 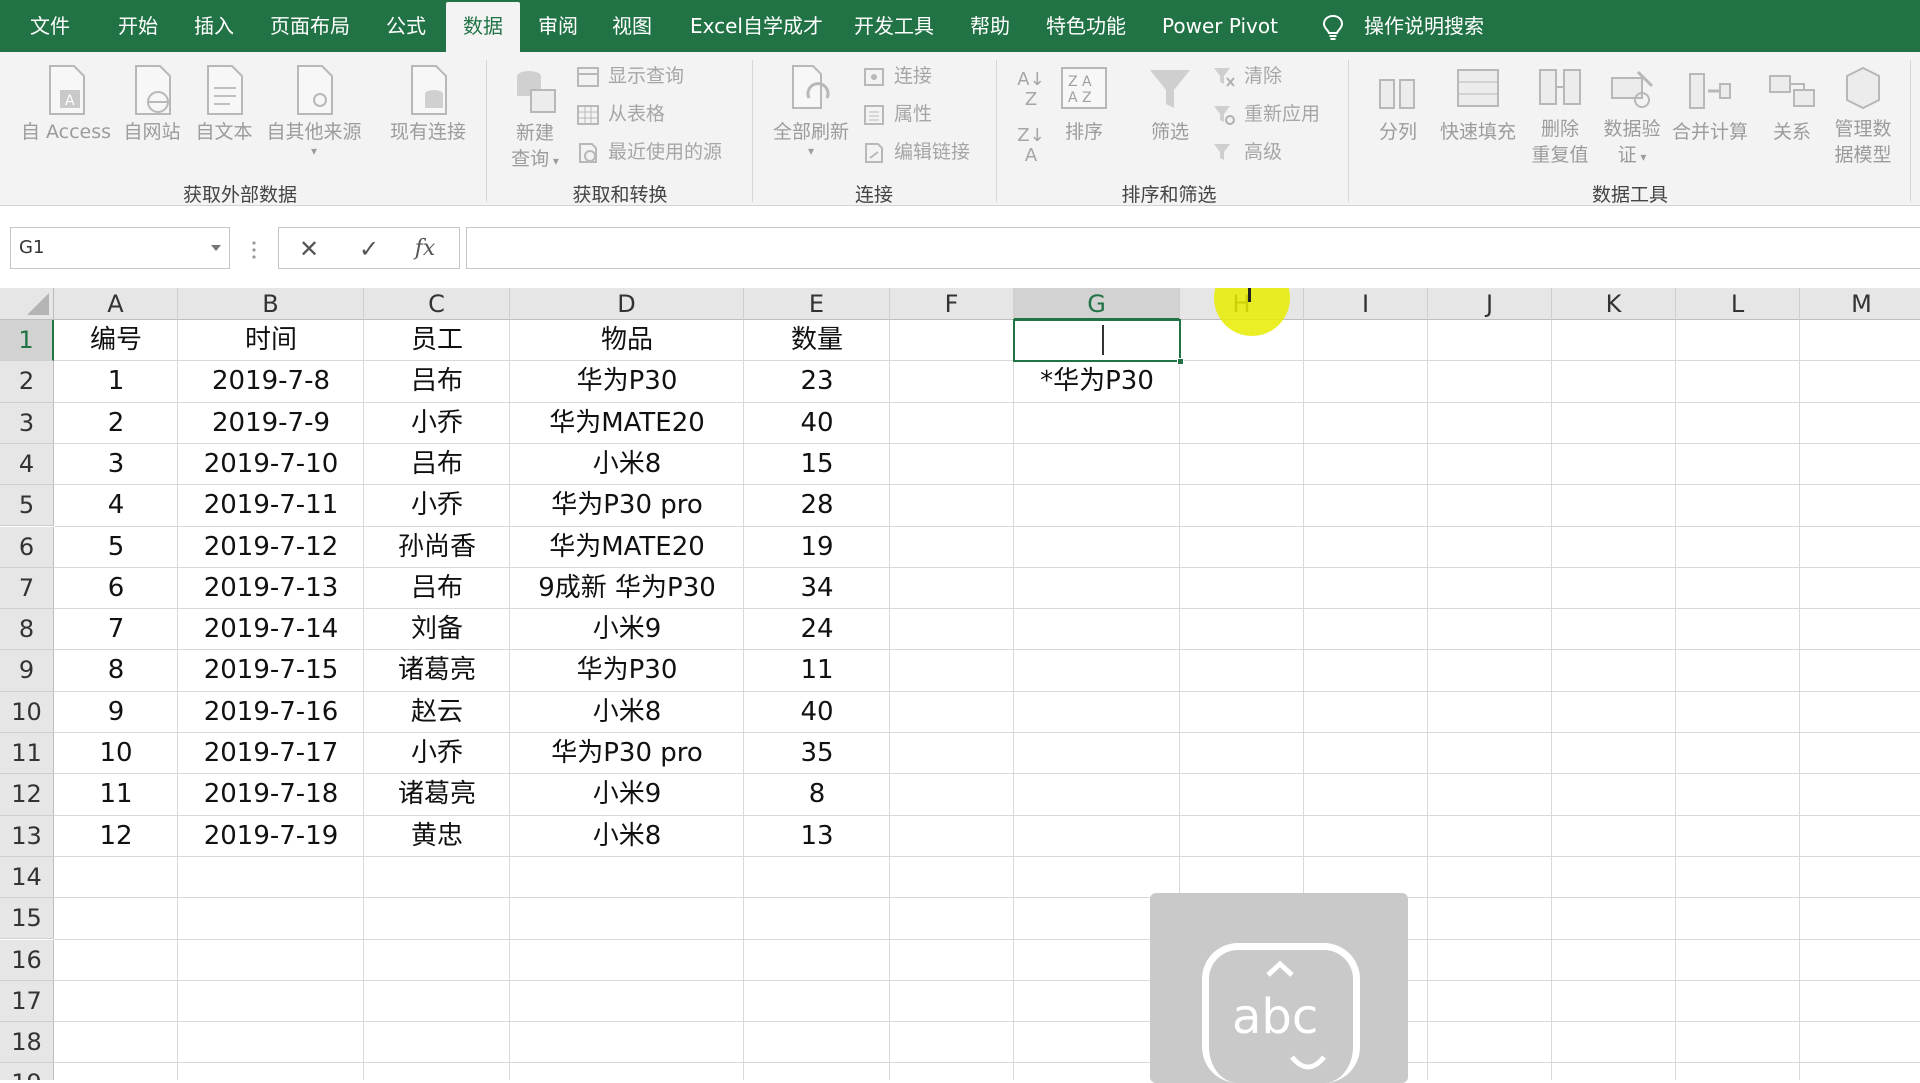 What do you see at coordinates (1220, 26) in the screenshot?
I see `tab-power-pivot: Power Pivot` at bounding box center [1220, 26].